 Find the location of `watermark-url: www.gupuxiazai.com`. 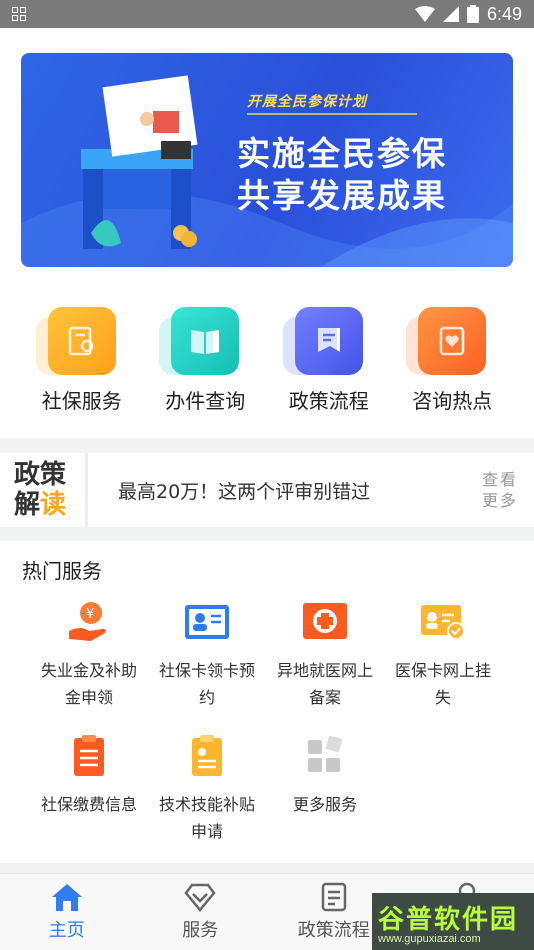

watermark-url: www.gupuxiazai.com is located at coordinates (429, 939).